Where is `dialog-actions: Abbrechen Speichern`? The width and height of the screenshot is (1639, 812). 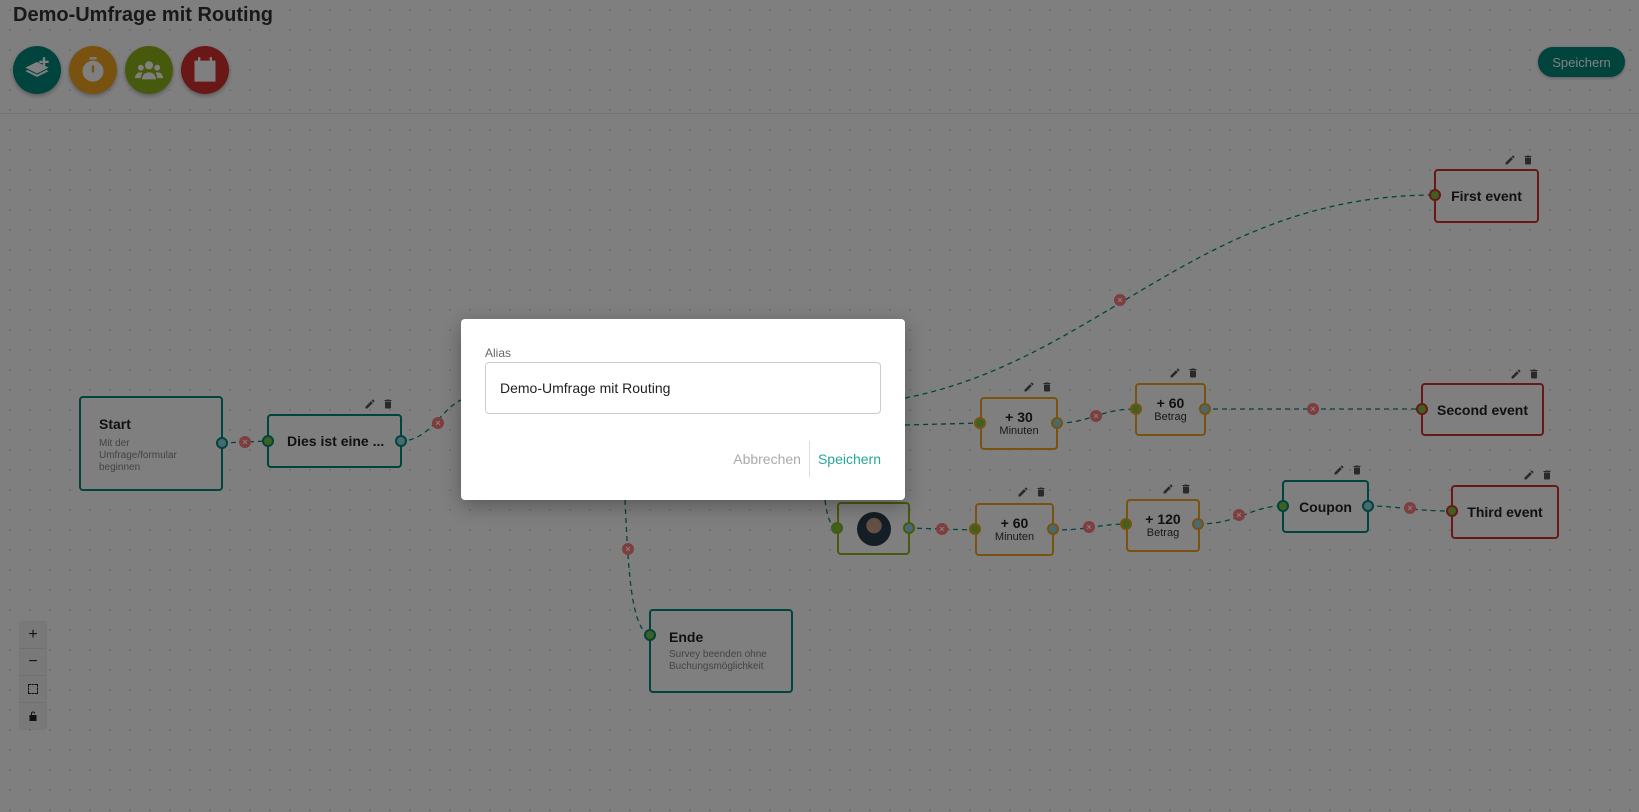
dialog-actions: Abbrechen Speichern is located at coordinates (807, 459).